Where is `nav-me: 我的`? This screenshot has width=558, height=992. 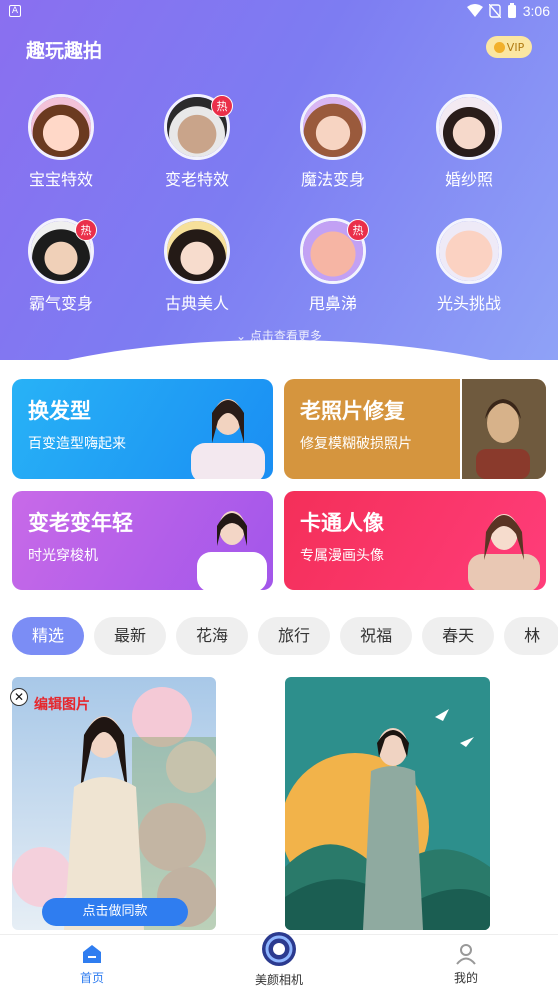
nav-me: 我的 is located at coordinates (466, 961).